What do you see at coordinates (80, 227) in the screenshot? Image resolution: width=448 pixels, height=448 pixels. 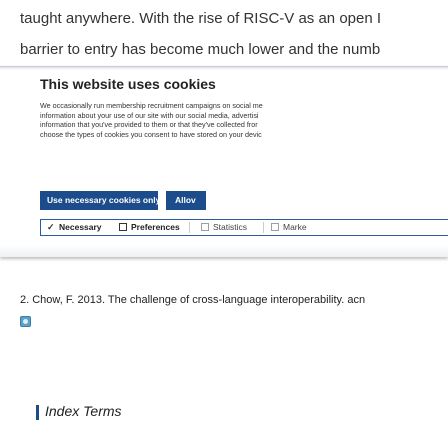 I see `necessary-label: Necessary` at bounding box center [80, 227].